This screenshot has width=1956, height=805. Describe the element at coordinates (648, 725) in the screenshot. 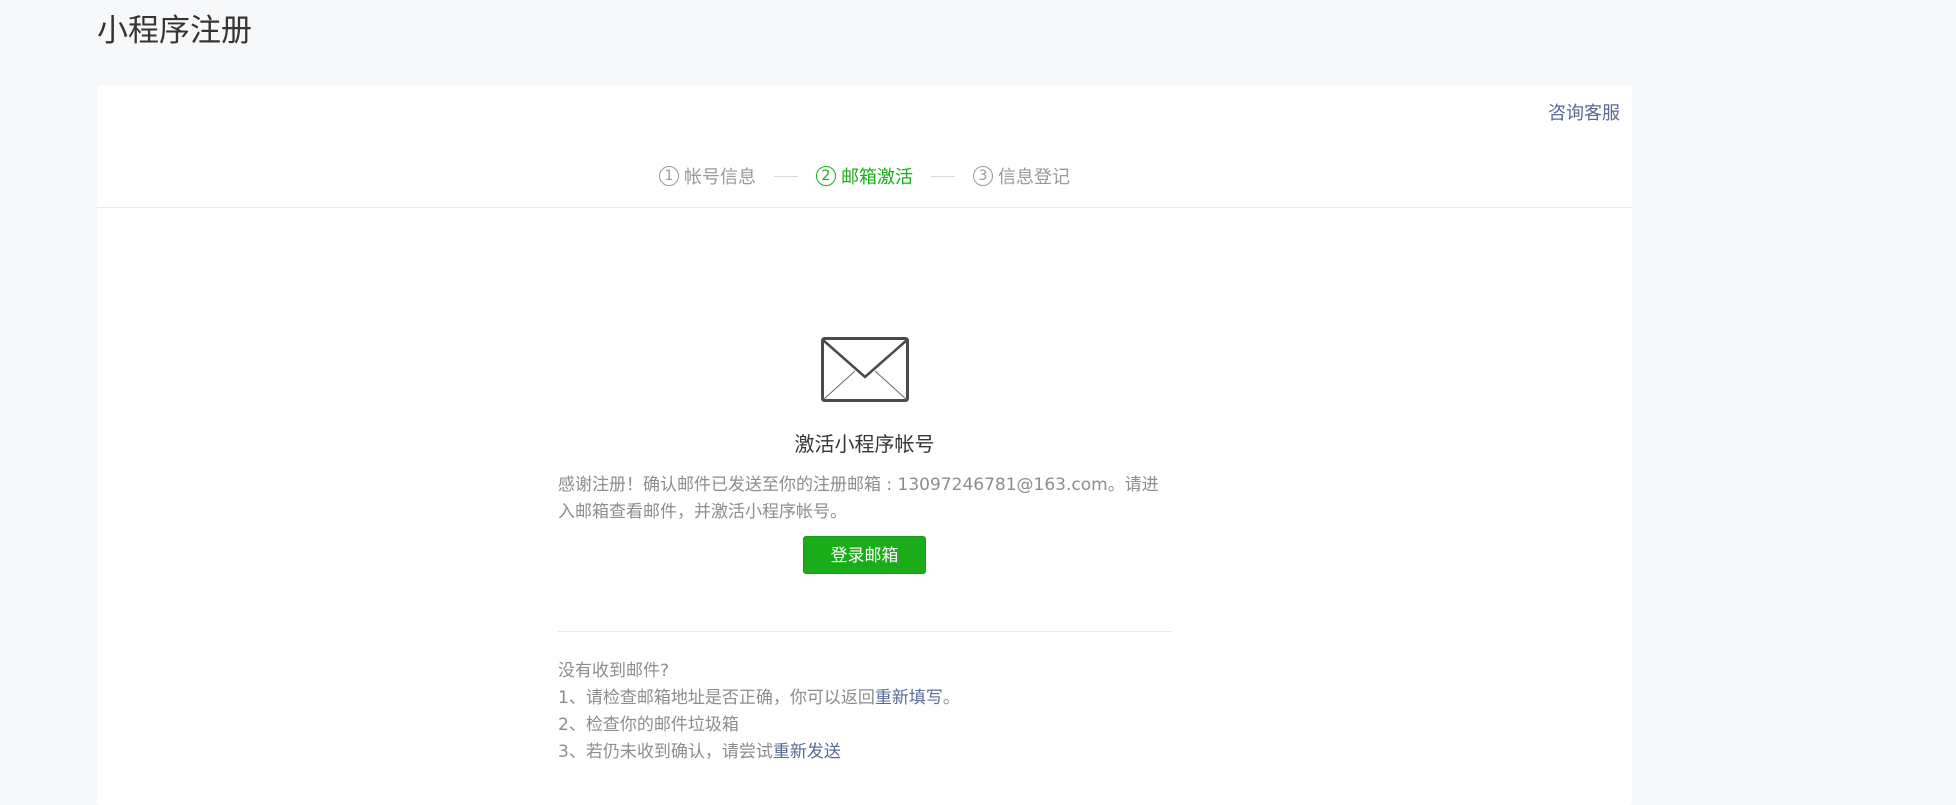

I see `help-item-2: 2、检查你的邮件垃圾箱` at that location.